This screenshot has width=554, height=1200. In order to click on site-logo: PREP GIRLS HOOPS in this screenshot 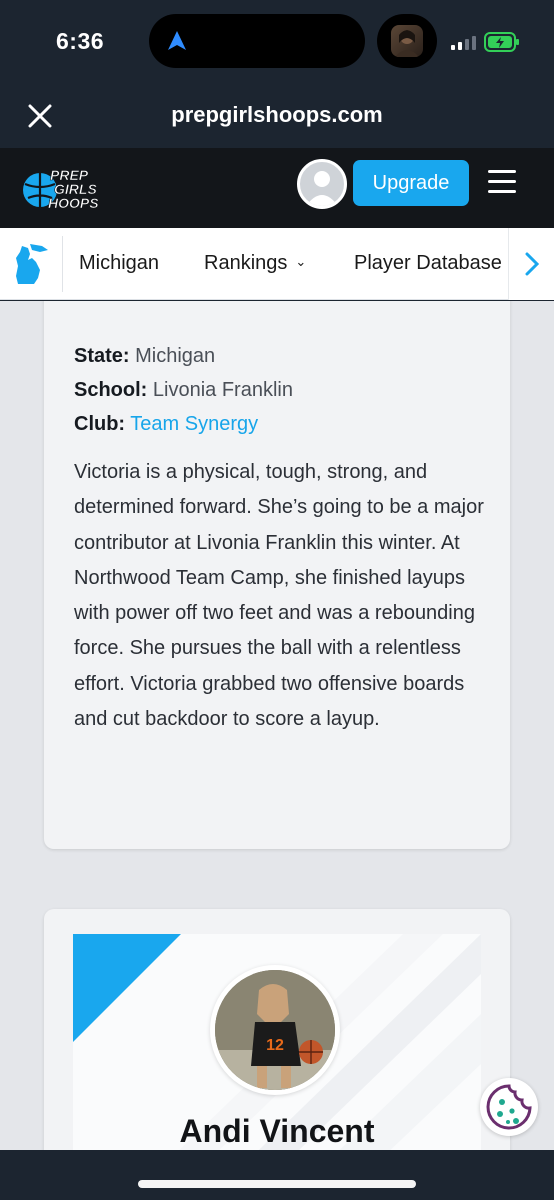, I will do `click(64, 188)`.